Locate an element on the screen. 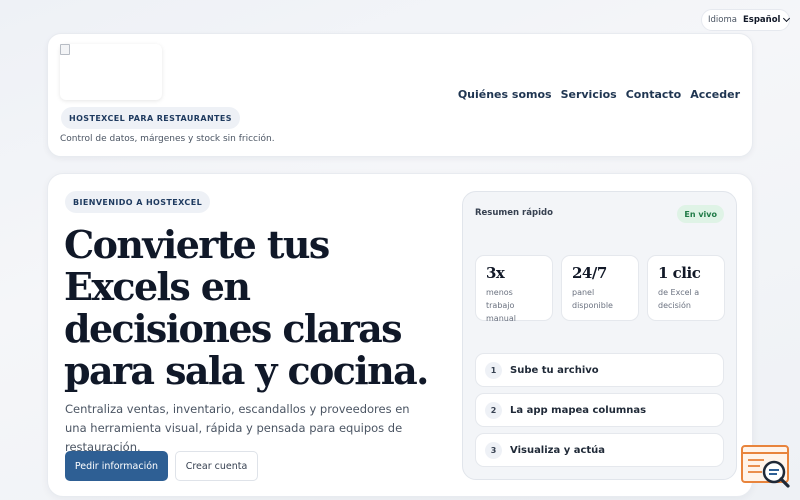 This screenshot has height=500, width=800. step-label: Sube tu archivo is located at coordinates (554, 370).